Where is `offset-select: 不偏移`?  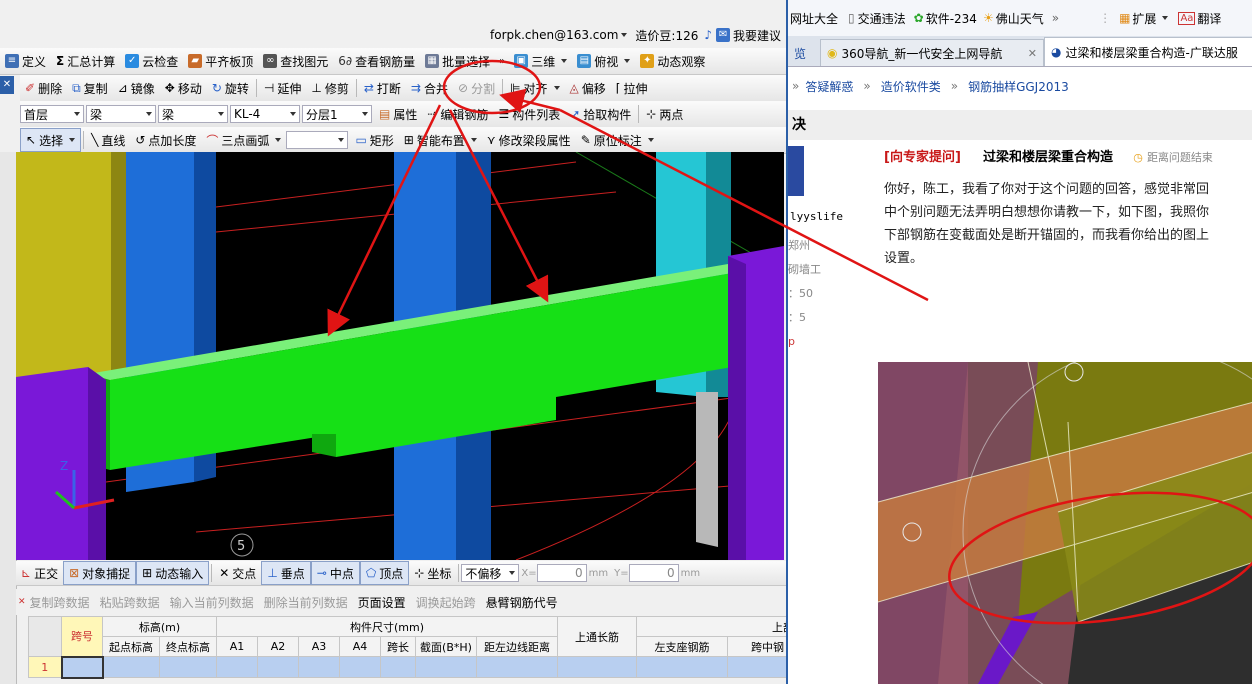 offset-select: 不偏移 is located at coordinates (490, 573).